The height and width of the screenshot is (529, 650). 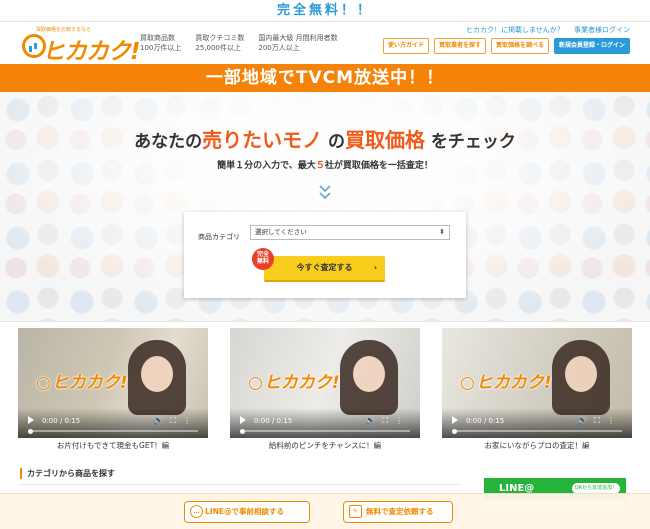 What do you see at coordinates (325, 11) in the screenshot?
I see `free-service-topbar: 完全無料！！` at bounding box center [325, 11].